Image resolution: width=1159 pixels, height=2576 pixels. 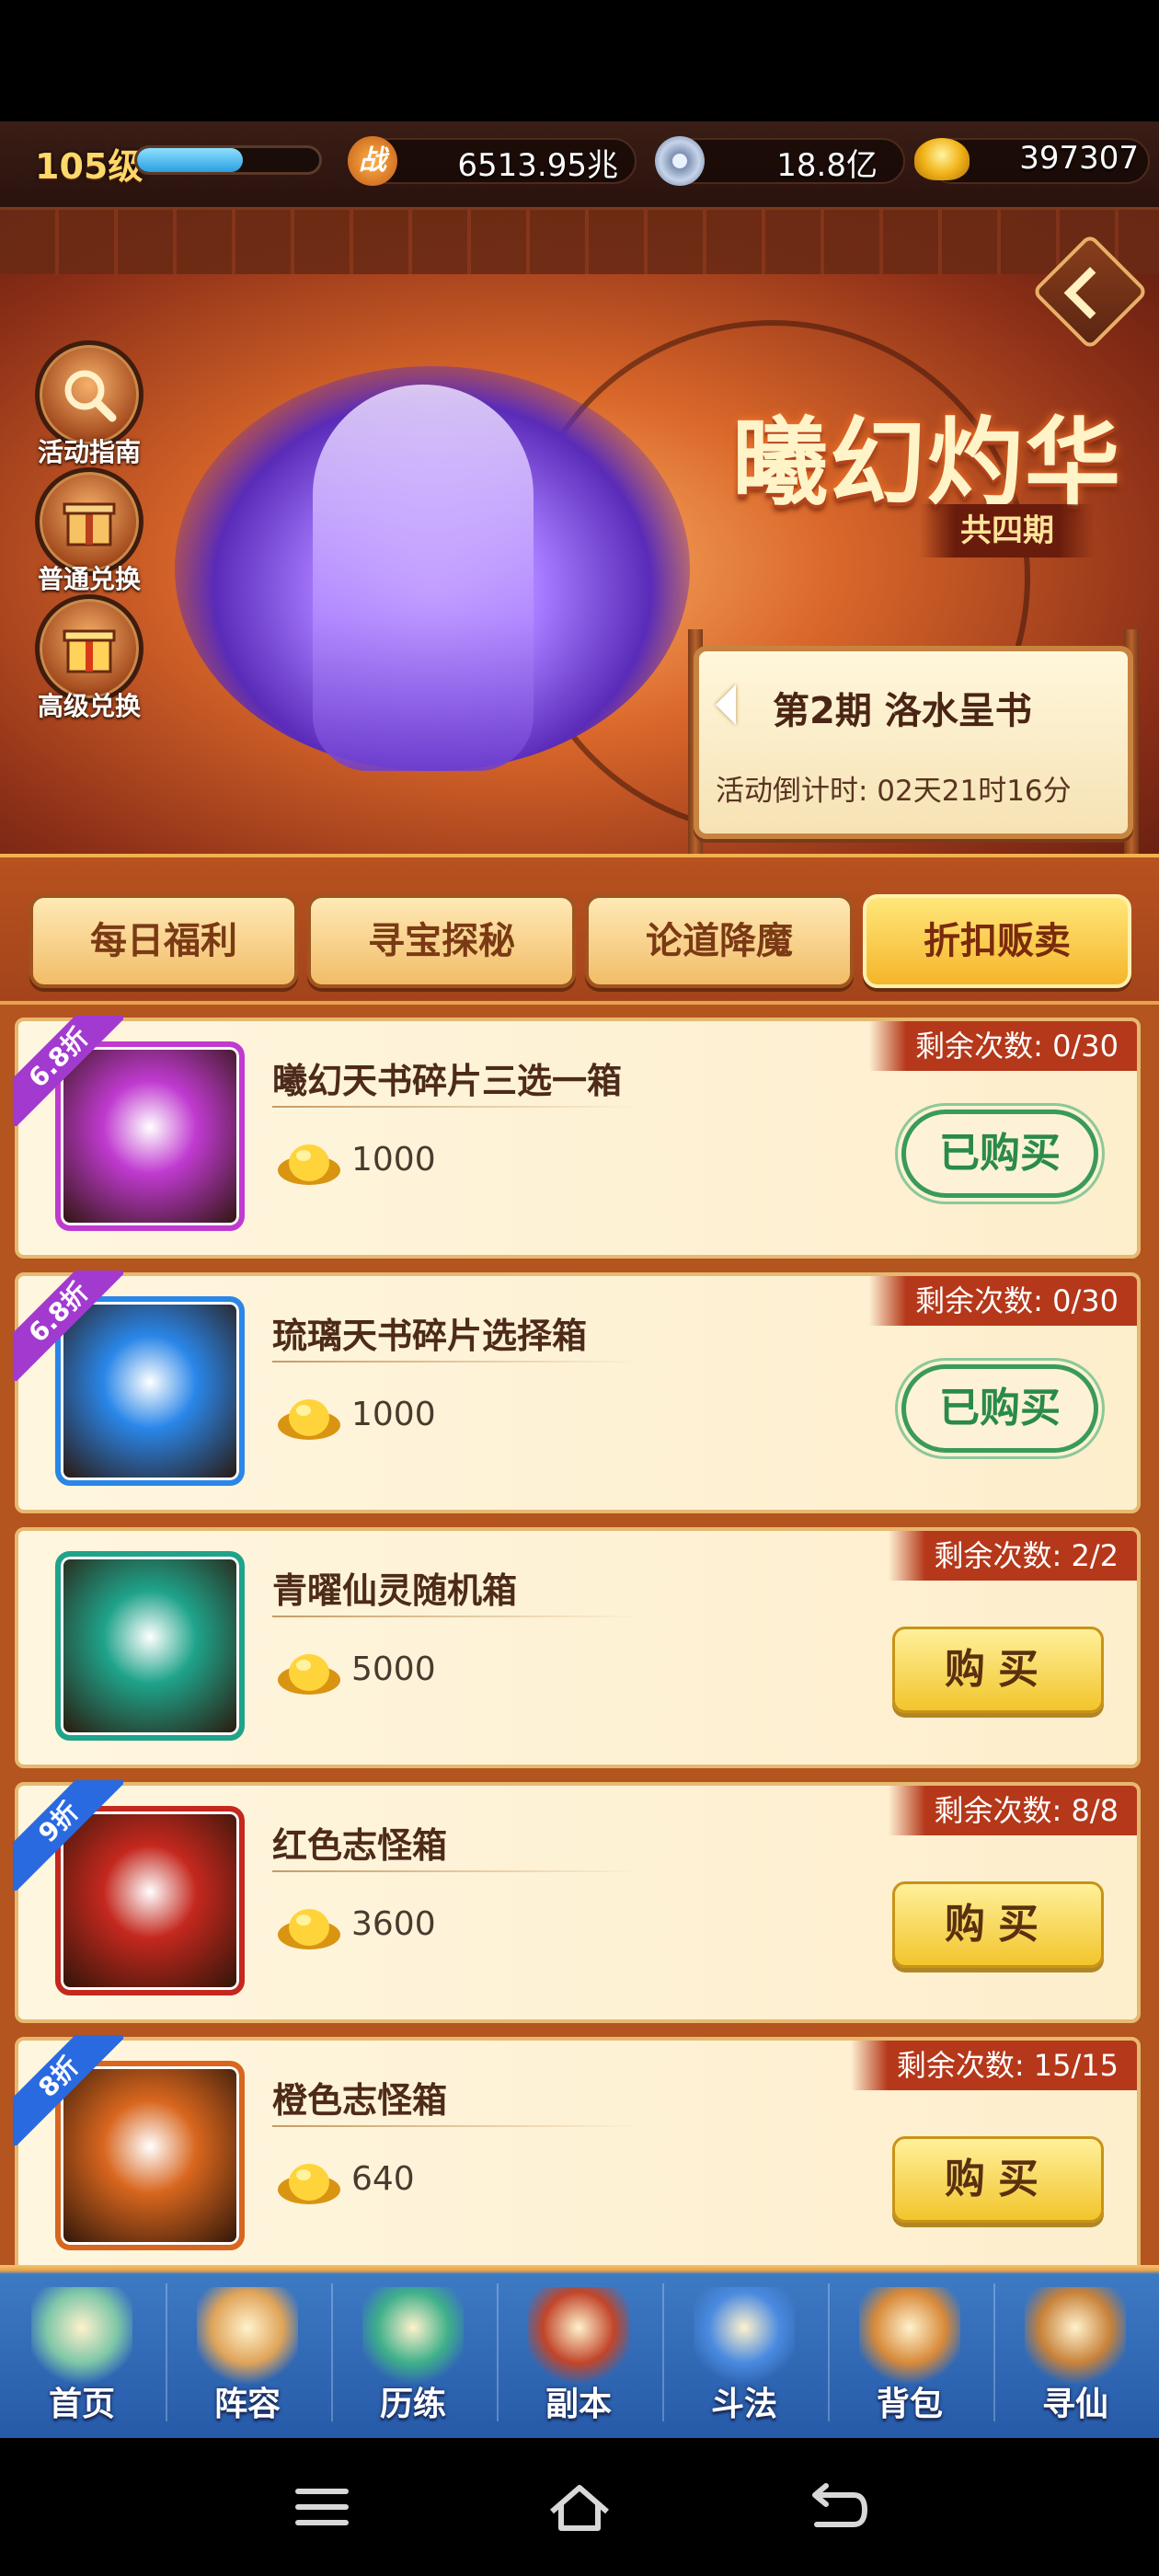 What do you see at coordinates (430, 1336) in the screenshot?
I see `item-name: 琉璃天书碎片选择箱` at bounding box center [430, 1336].